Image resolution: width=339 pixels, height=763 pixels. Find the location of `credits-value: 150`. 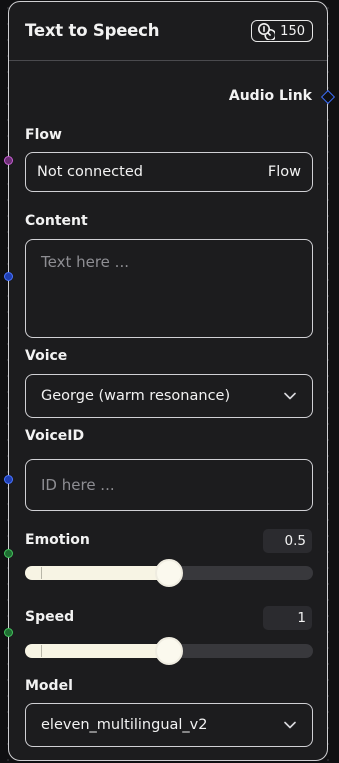

credits-value: 150 is located at coordinates (292, 31).